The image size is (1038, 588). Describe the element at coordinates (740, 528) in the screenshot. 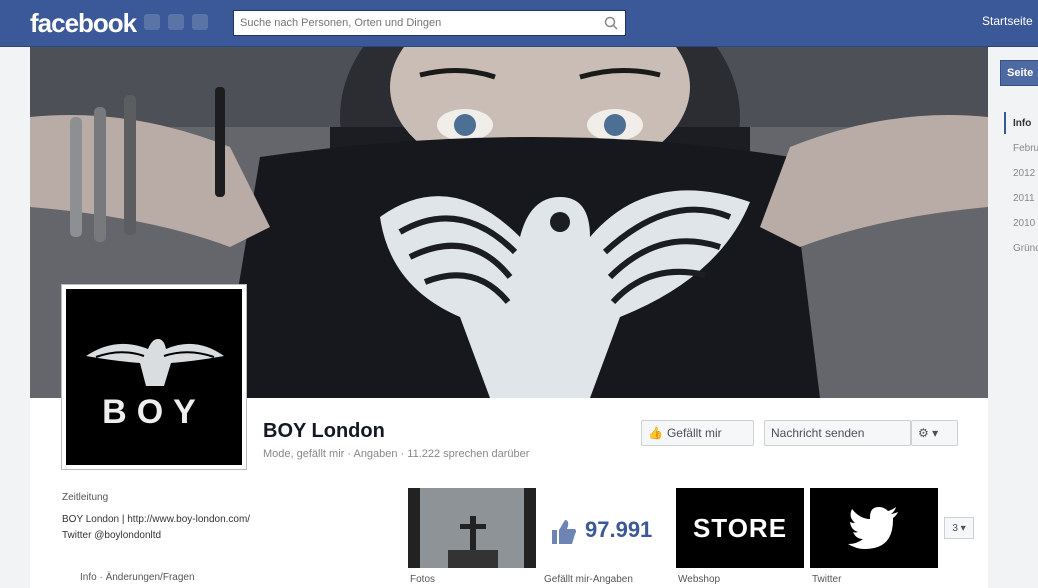

I see `store-app-tile: STORE` at that location.